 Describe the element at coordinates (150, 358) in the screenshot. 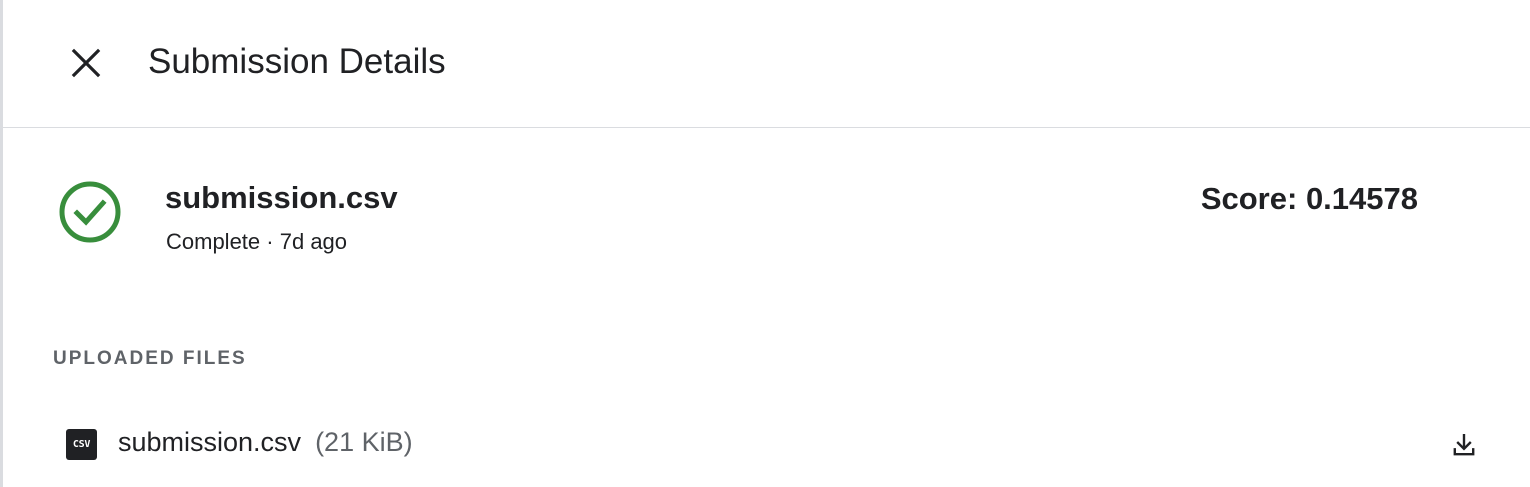

I see `uploaded-files-heading: UPLOADED FILES` at that location.